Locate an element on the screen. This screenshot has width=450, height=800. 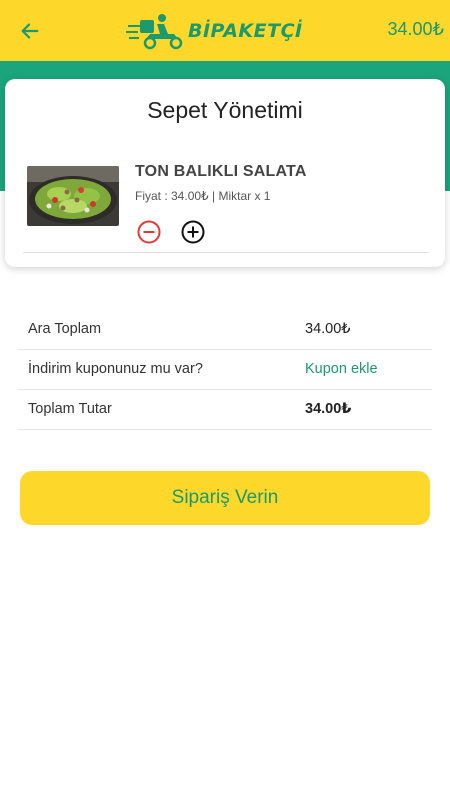
salad-photo is located at coordinates (73, 196).